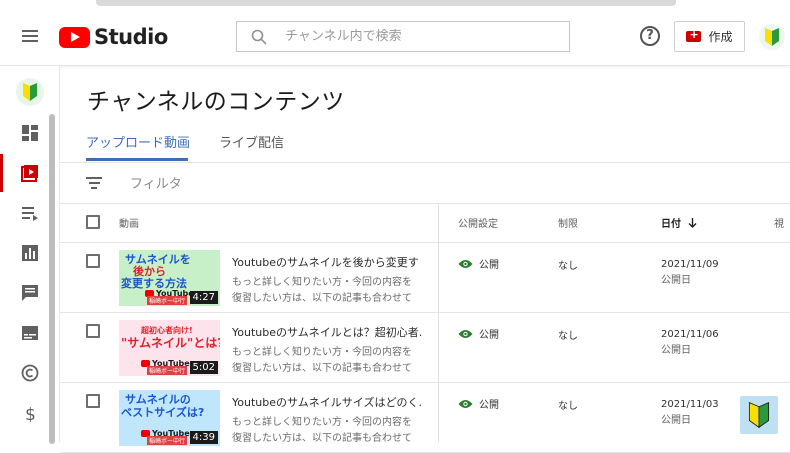 This screenshot has width=790, height=453. I want to click on date-cell: 2021/11/09 公開日, so click(690, 273).